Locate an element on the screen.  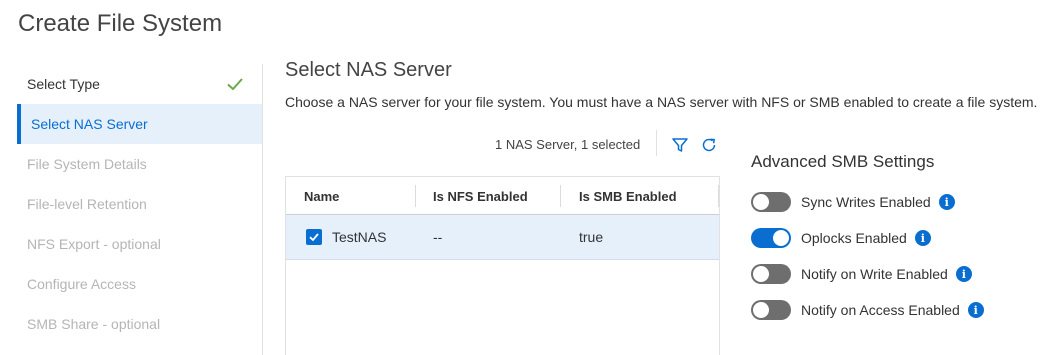
step-label: NFS Export - optional is located at coordinates (94, 244).